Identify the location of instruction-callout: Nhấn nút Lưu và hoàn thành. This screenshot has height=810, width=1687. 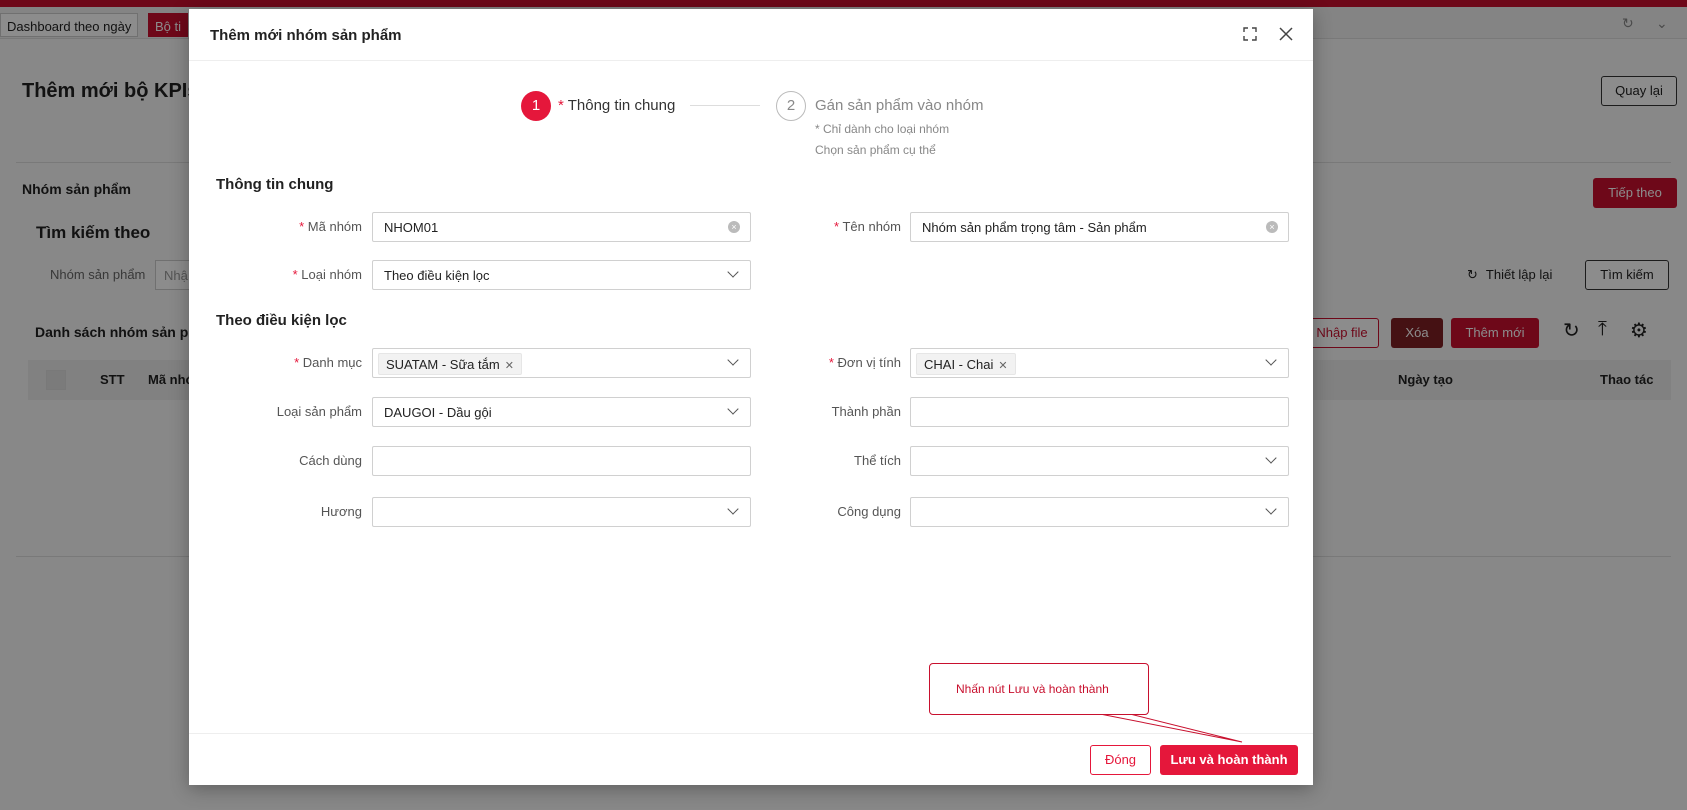
(1039, 689).